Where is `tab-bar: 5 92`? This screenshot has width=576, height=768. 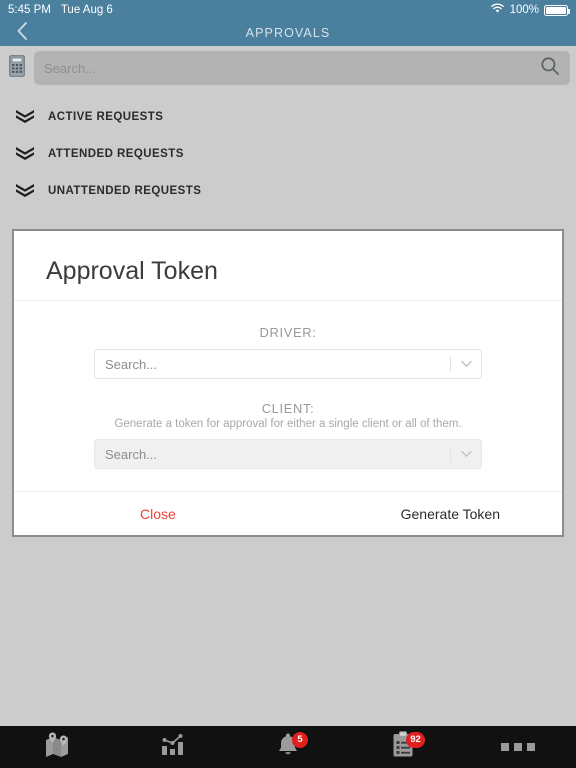 tab-bar: 5 92 is located at coordinates (288, 747).